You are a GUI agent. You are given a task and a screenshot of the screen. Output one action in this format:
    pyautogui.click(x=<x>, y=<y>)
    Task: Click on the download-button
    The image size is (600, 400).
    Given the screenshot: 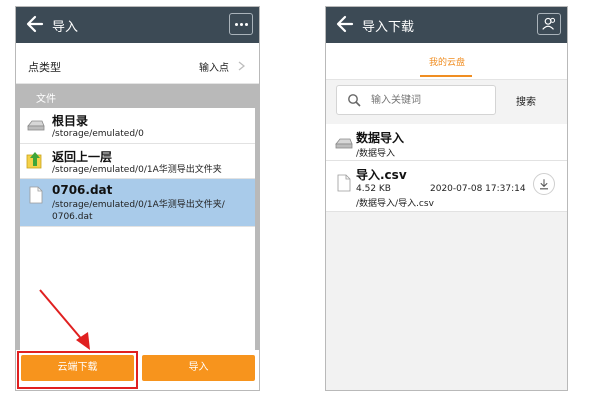 What is the action you would take?
    pyautogui.click(x=544, y=184)
    